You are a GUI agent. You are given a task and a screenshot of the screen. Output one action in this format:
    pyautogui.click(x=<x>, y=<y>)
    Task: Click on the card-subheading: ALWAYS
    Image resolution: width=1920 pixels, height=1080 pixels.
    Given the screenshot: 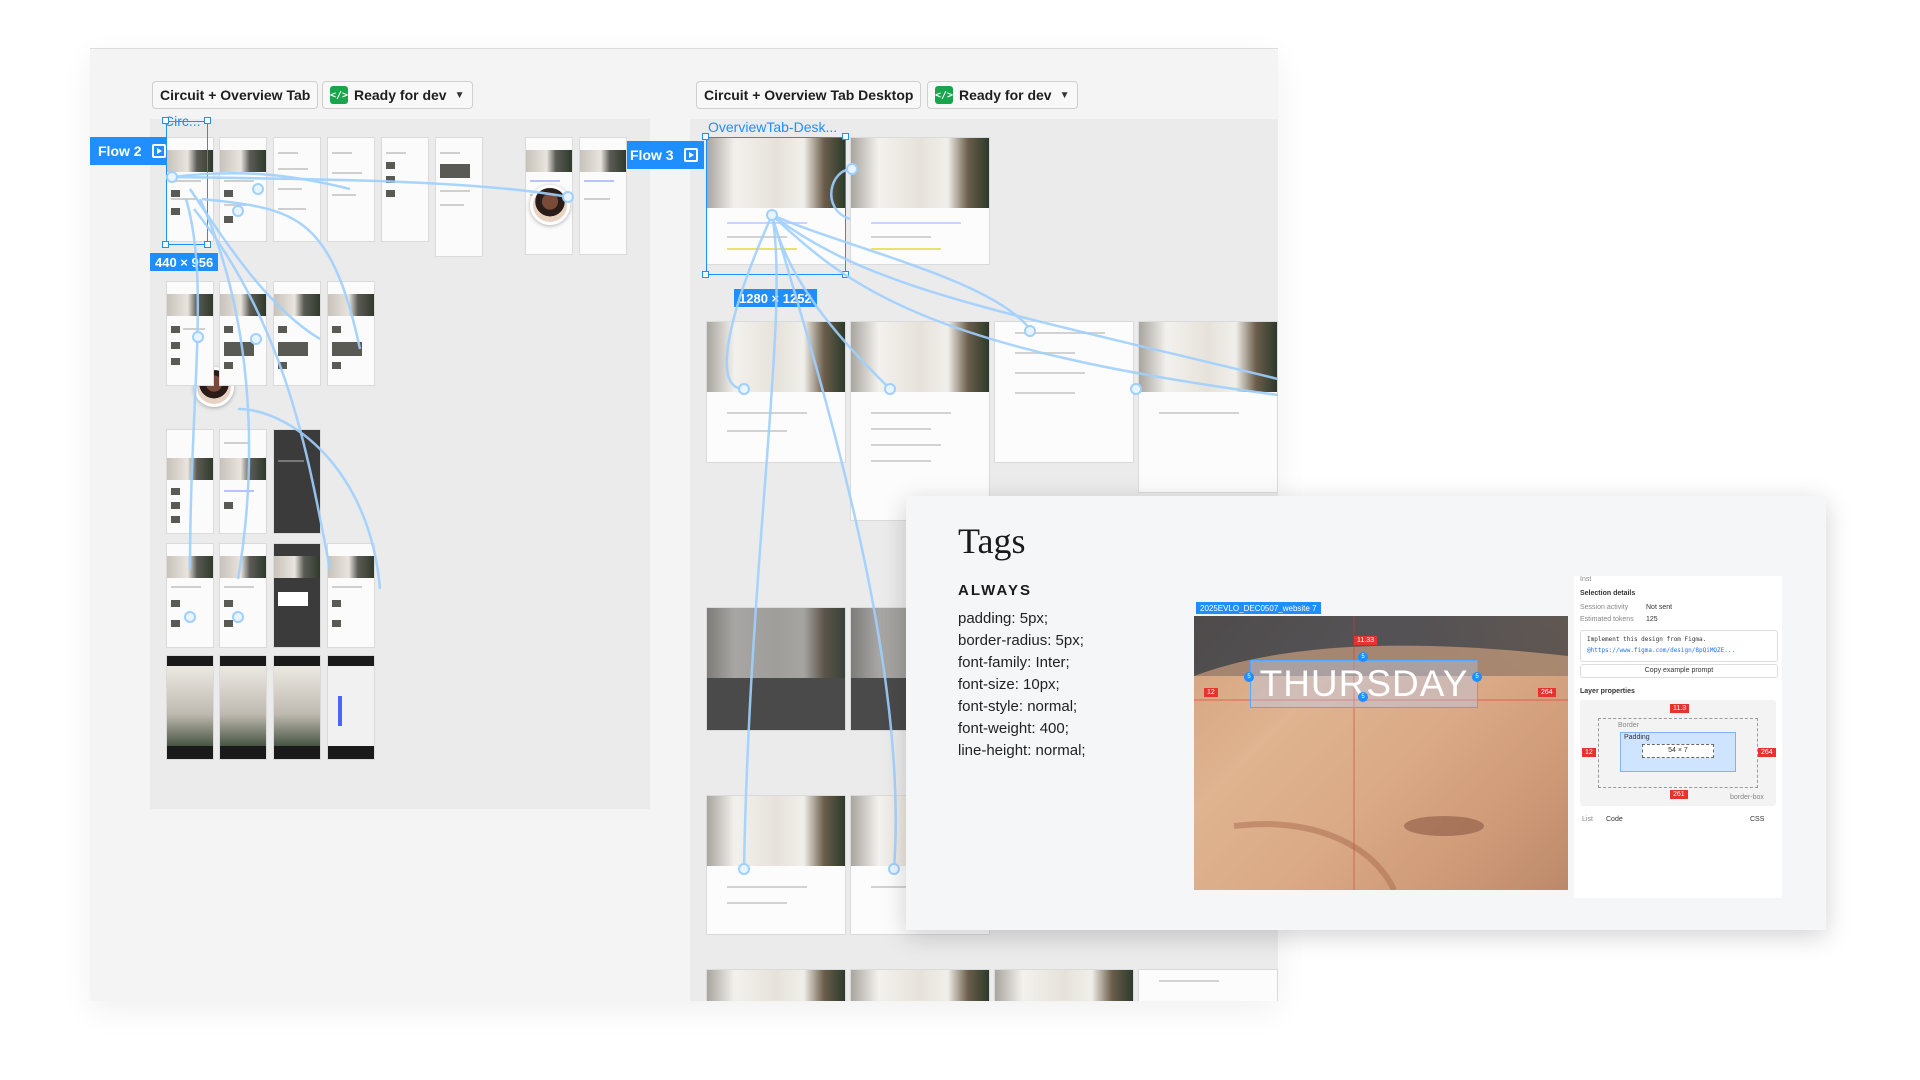 What is the action you would take?
    pyautogui.click(x=995, y=590)
    